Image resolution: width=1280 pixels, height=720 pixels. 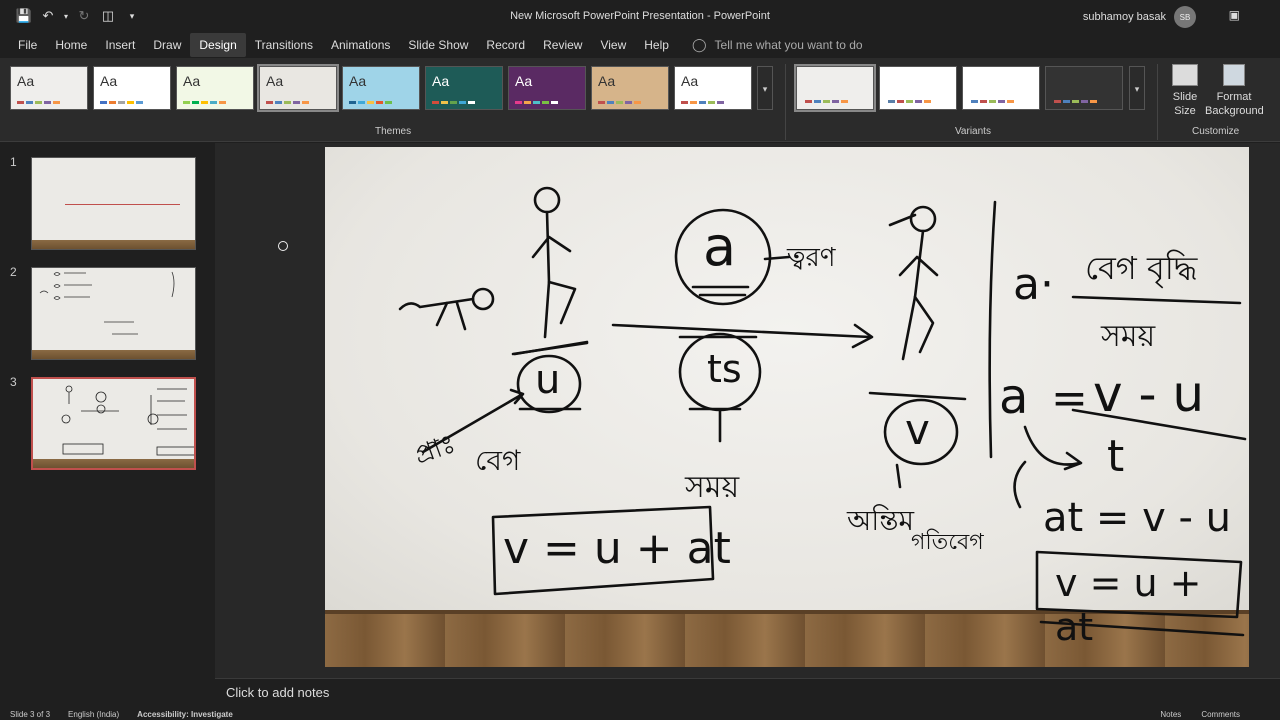 What do you see at coordinates (720, 246) in the screenshot?
I see `accel-symbol: a` at bounding box center [720, 246].